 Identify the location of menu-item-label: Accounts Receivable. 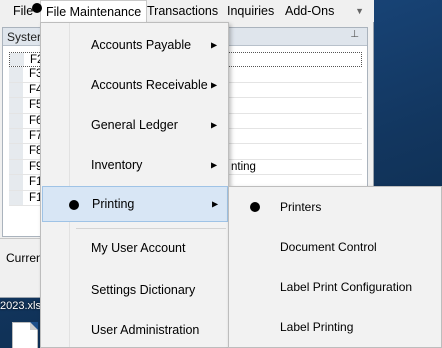
(149, 85).